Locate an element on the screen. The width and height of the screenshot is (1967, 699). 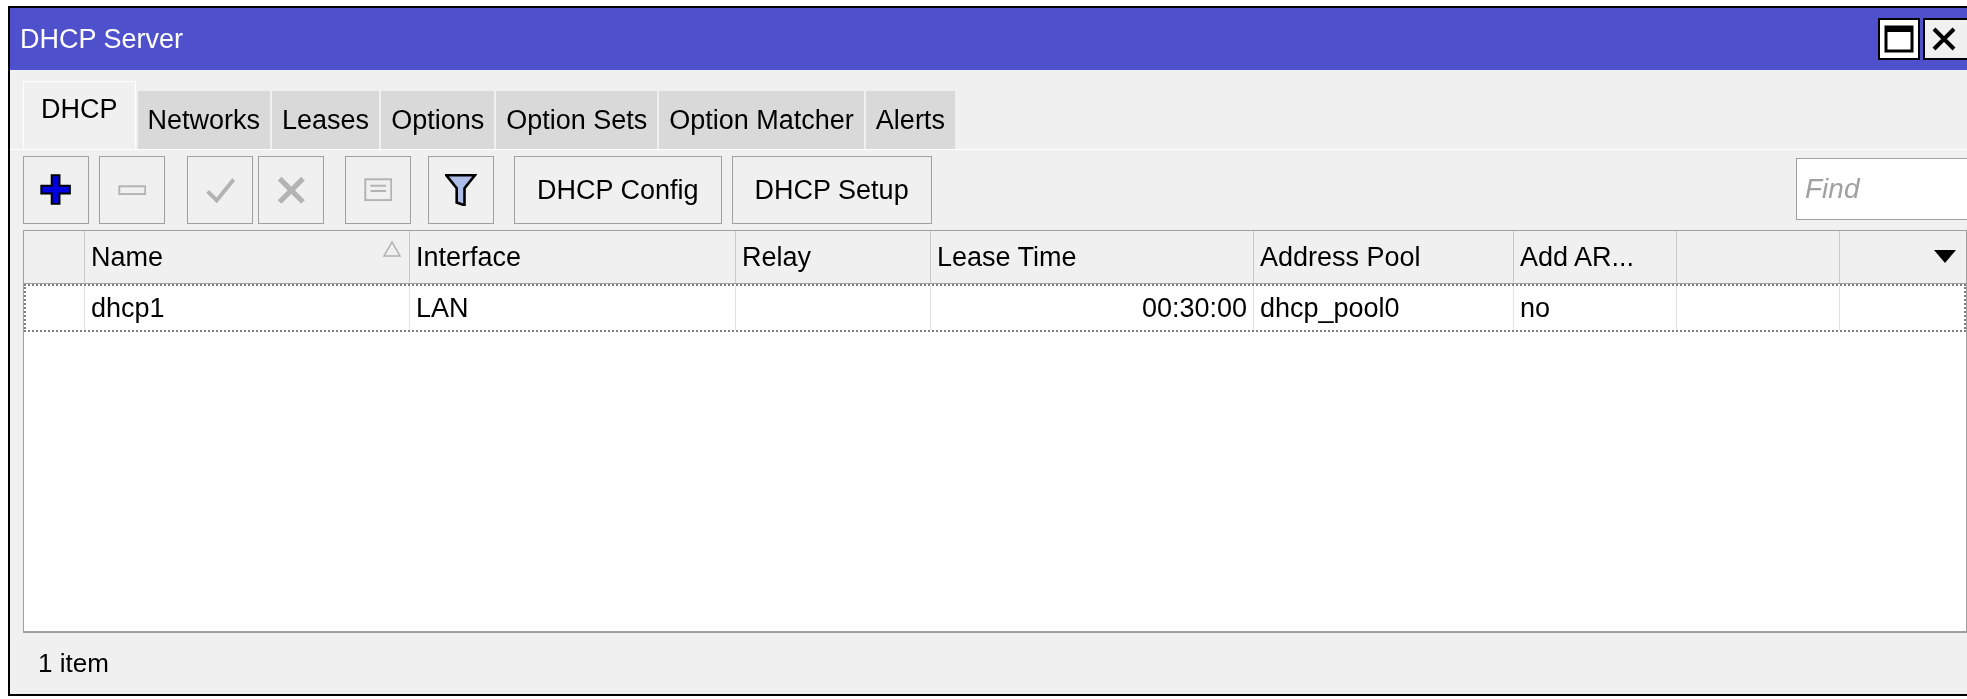
tab: Leases is located at coordinates (327, 120).